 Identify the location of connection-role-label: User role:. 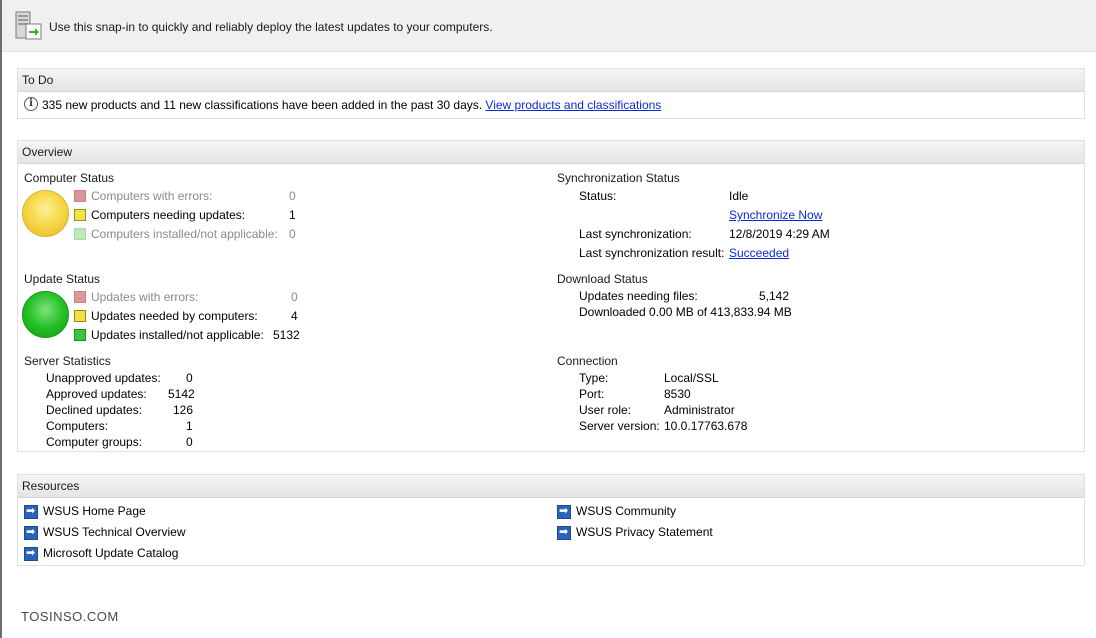
(605, 410).